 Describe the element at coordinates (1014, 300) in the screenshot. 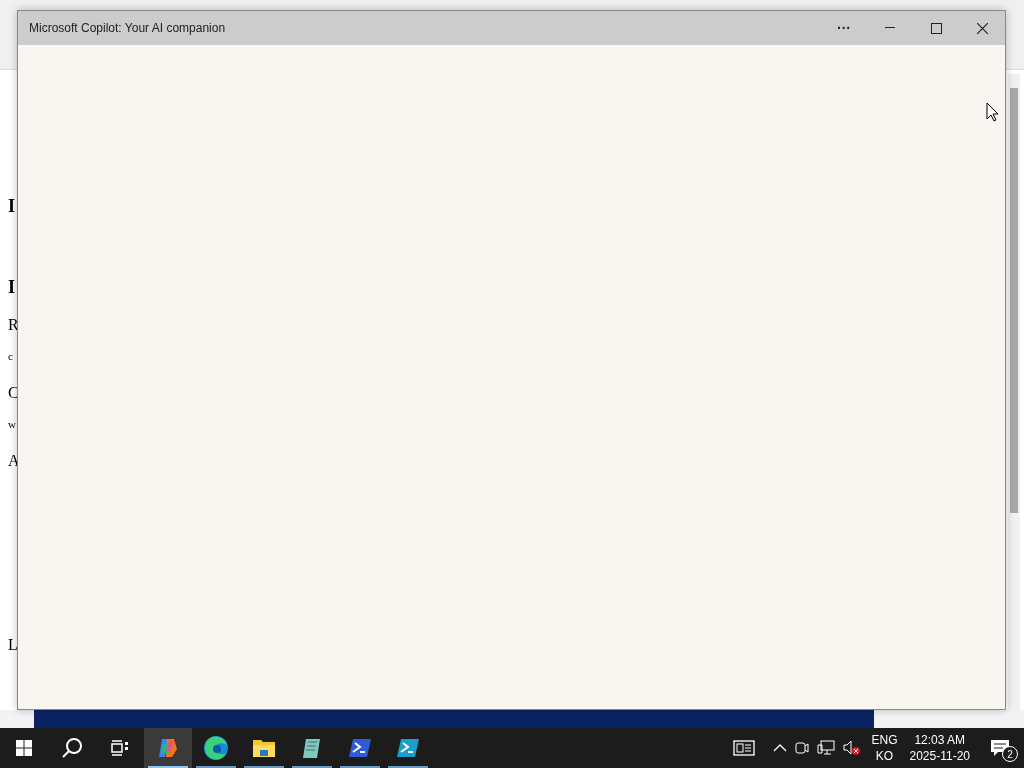

I see `scrollbar-thumb` at that location.